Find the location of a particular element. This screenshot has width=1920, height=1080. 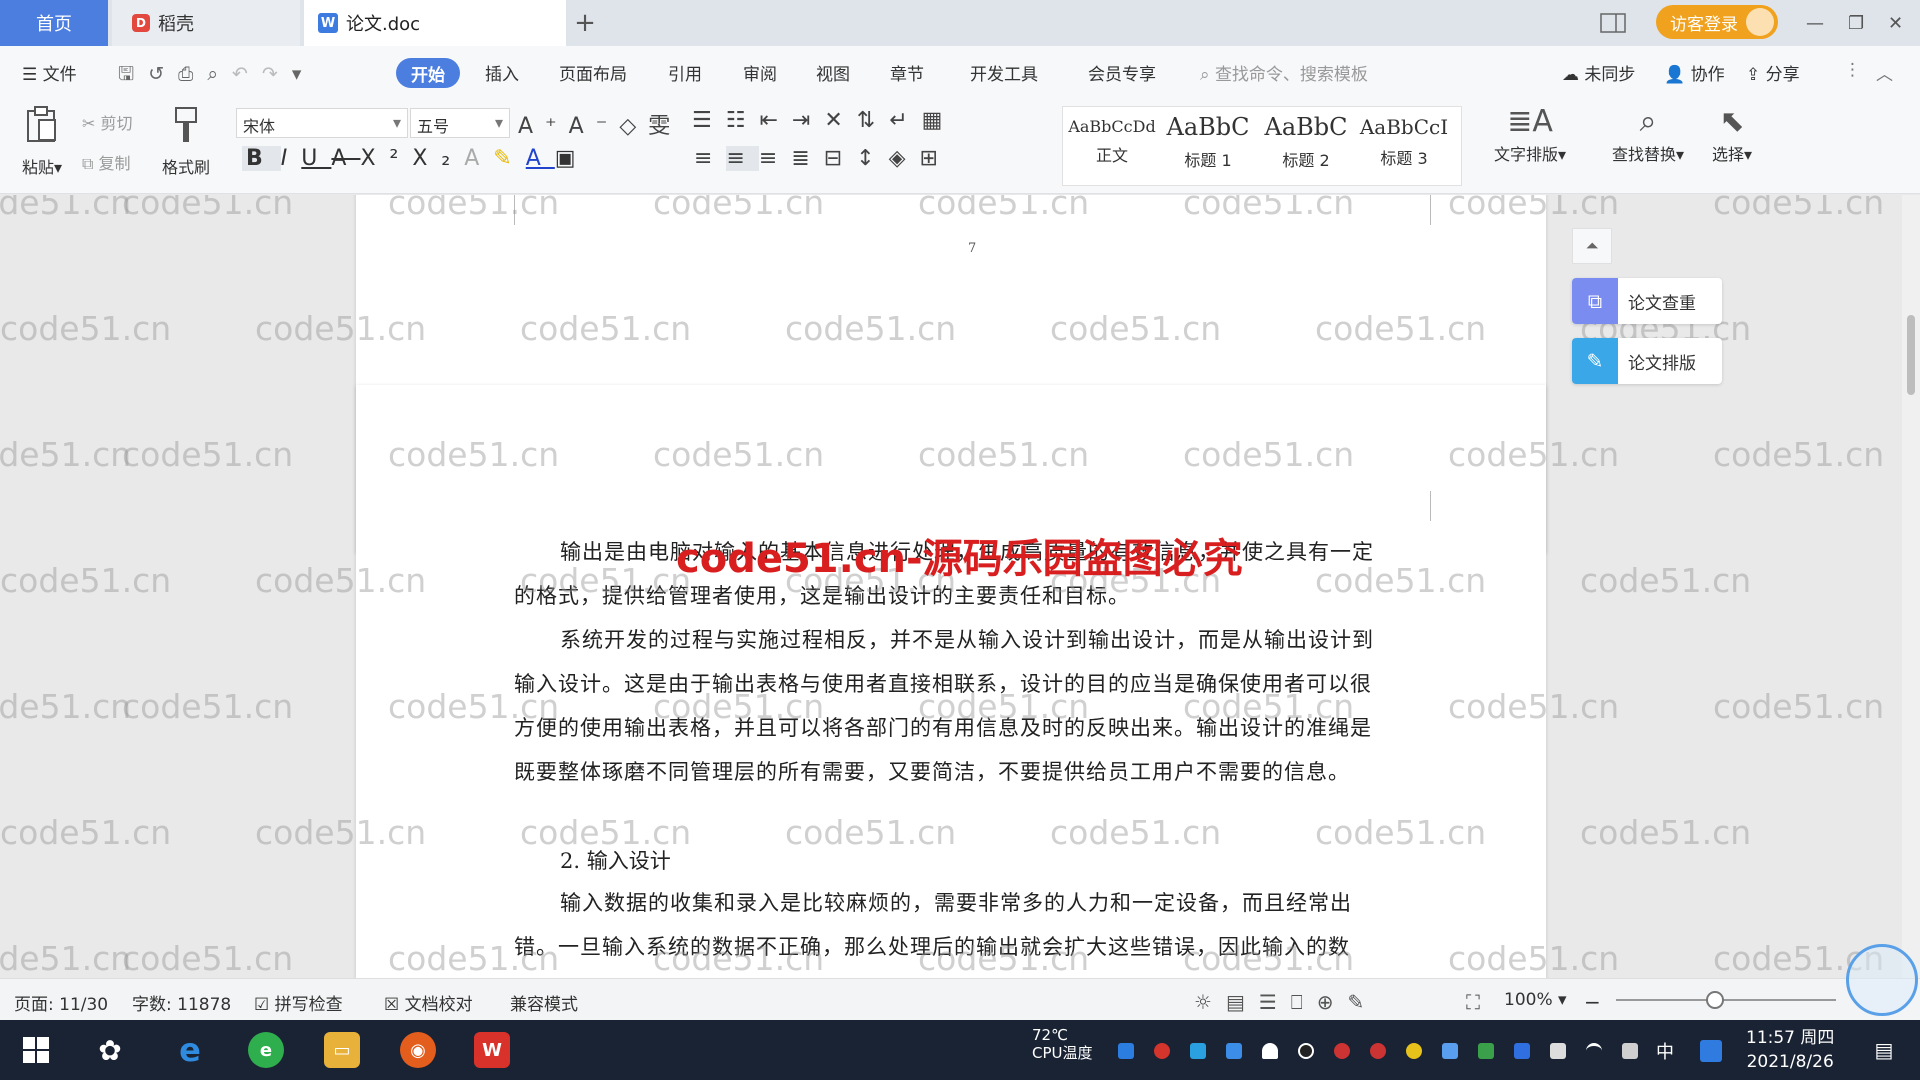

tray-nvidia-icon is located at coordinates (1486, 1051).